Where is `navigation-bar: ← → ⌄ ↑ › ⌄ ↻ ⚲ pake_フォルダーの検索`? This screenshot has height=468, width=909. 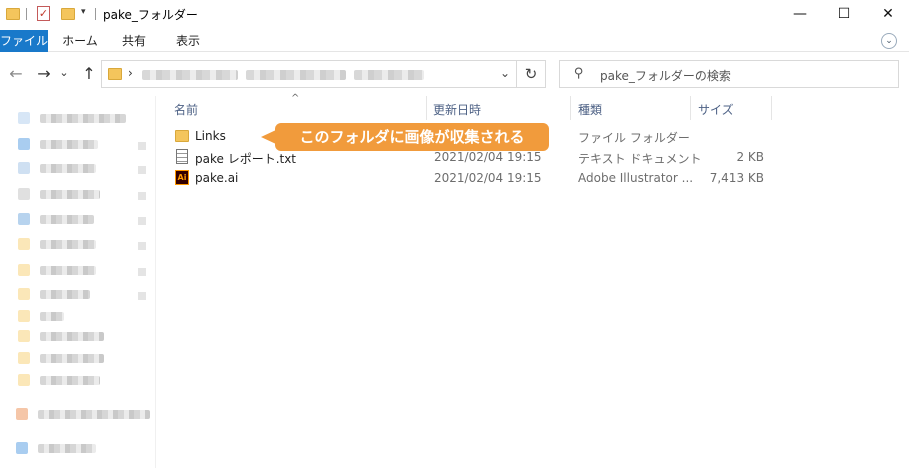
navigation-bar: ← → ⌄ ↑ › ⌄ ↻ ⚲ pake_フォルダーの検索 is located at coordinates (454, 74).